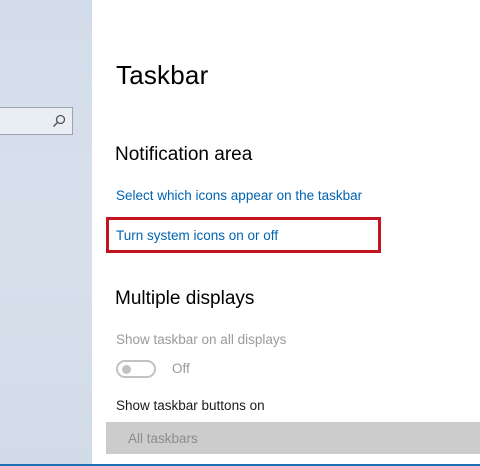 This screenshot has height=466, width=480. I want to click on taskbar-buttons-label: Show taskbar buttons on, so click(190, 405).